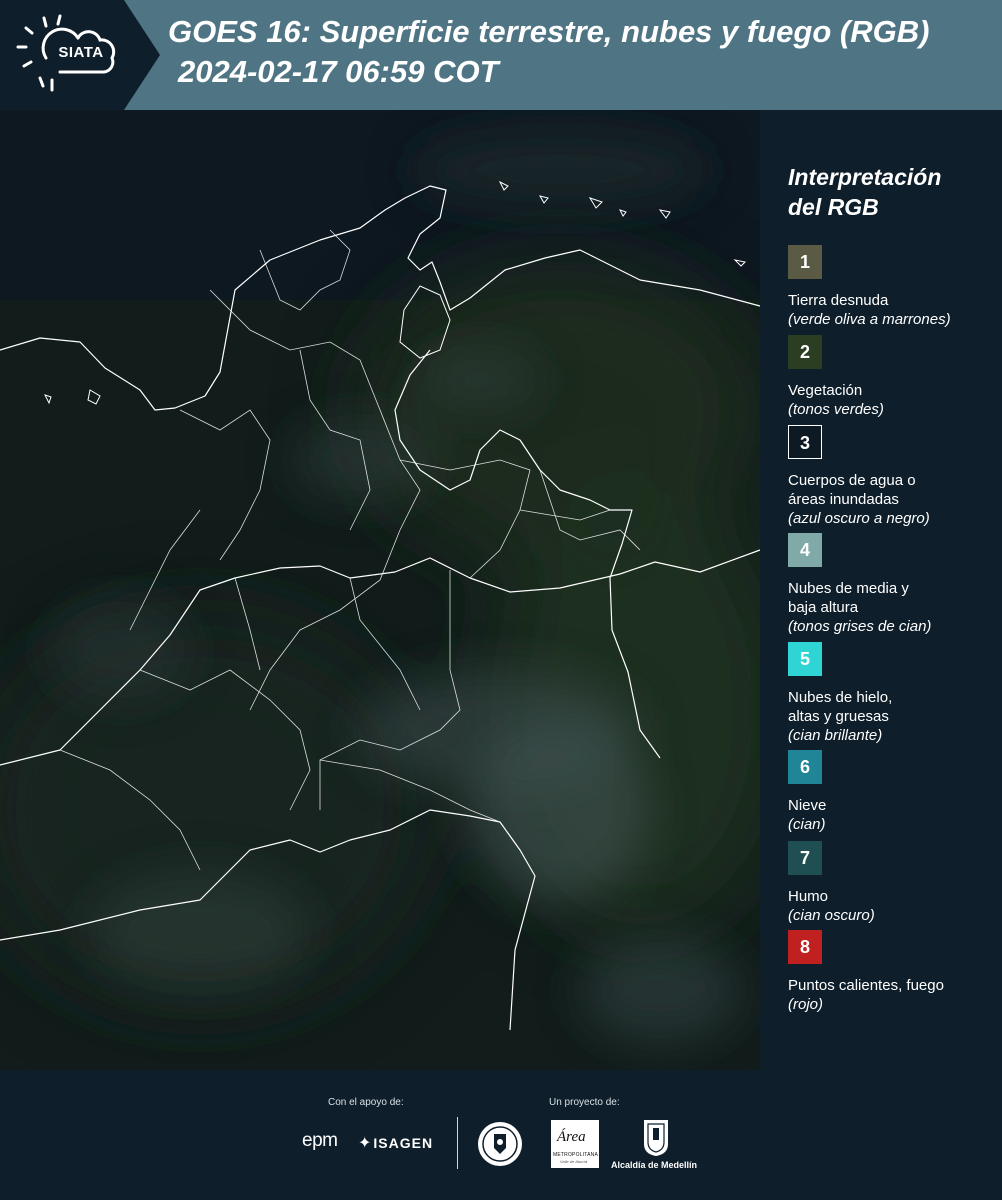  Describe the element at coordinates (365, 1143) in the screenshot. I see `isagen-mark-icon: ✦` at that location.